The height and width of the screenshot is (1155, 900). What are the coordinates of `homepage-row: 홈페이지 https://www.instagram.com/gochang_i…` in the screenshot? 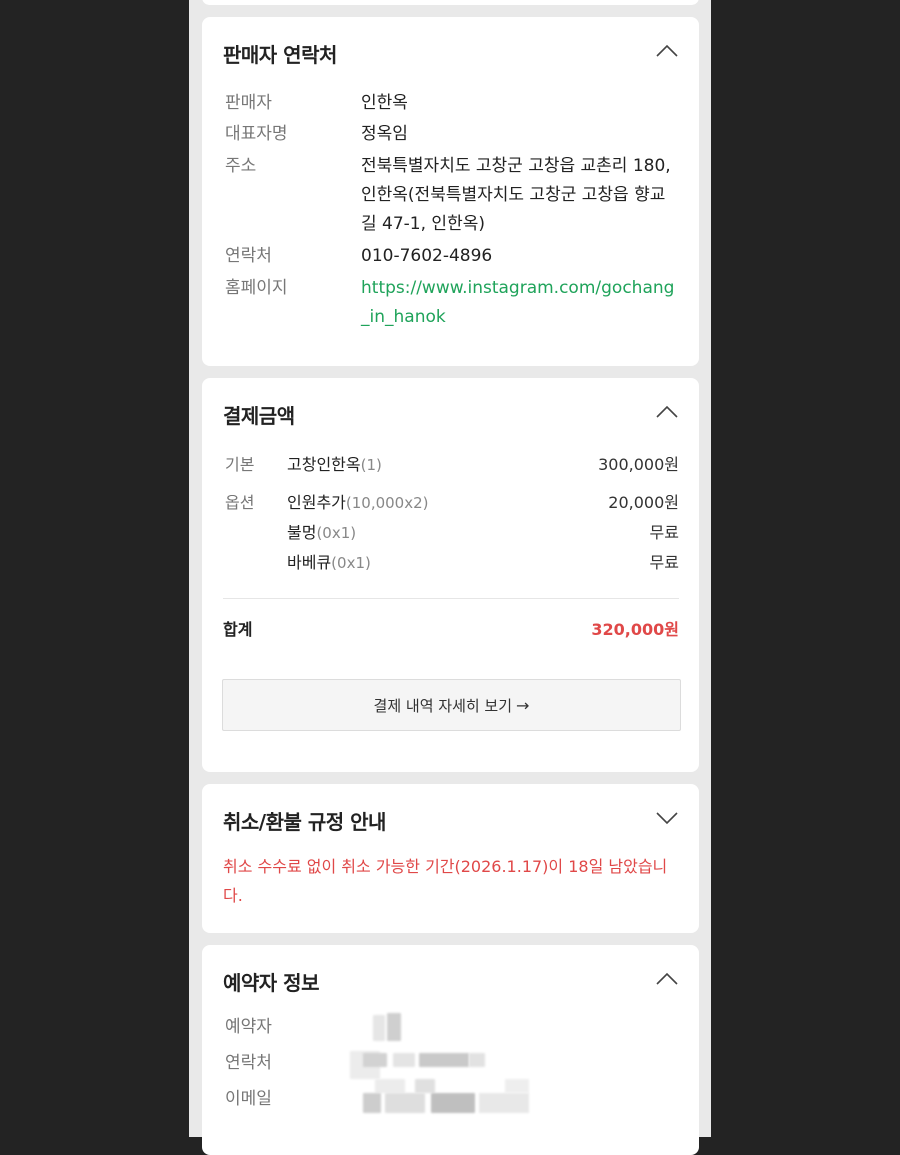 It's located at (452, 304).